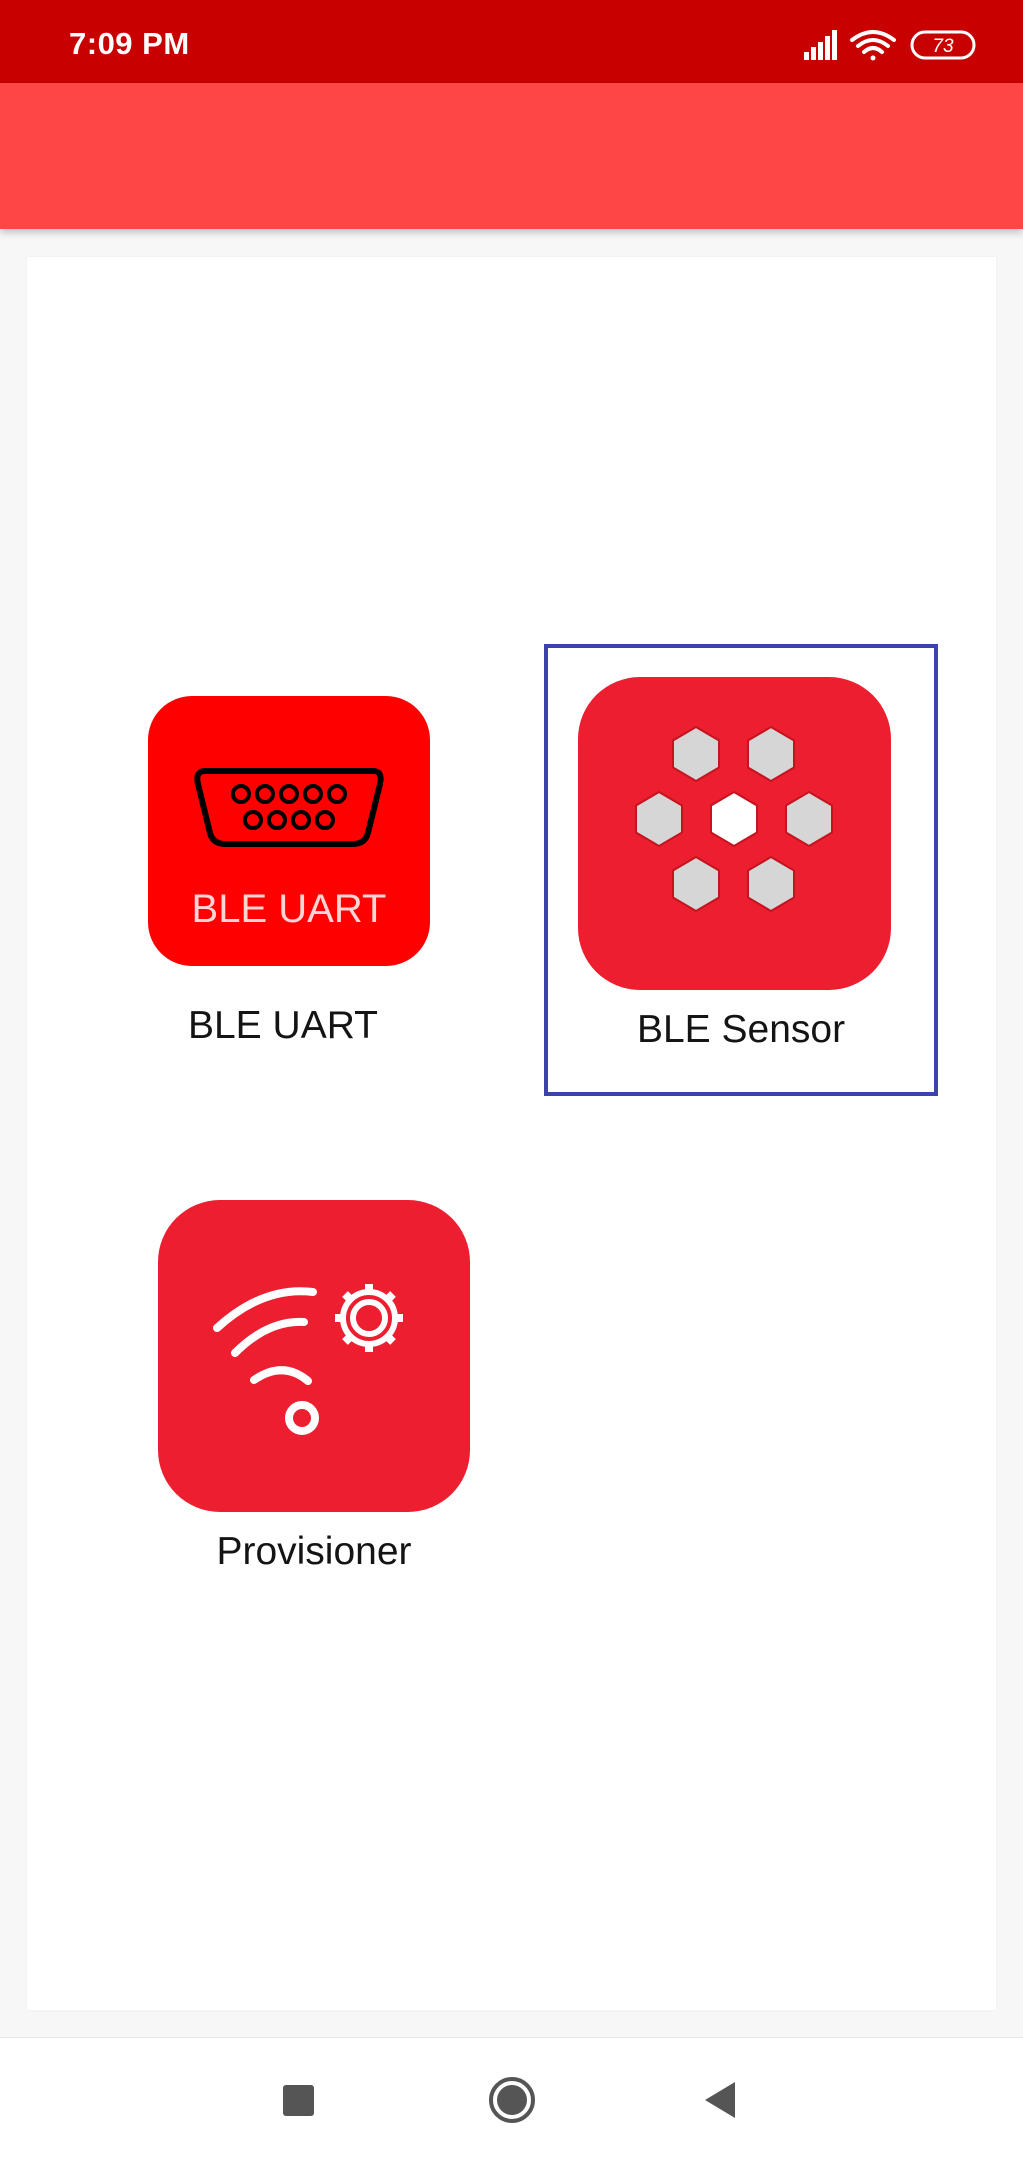  I want to click on signal-icon, so click(820, 45).